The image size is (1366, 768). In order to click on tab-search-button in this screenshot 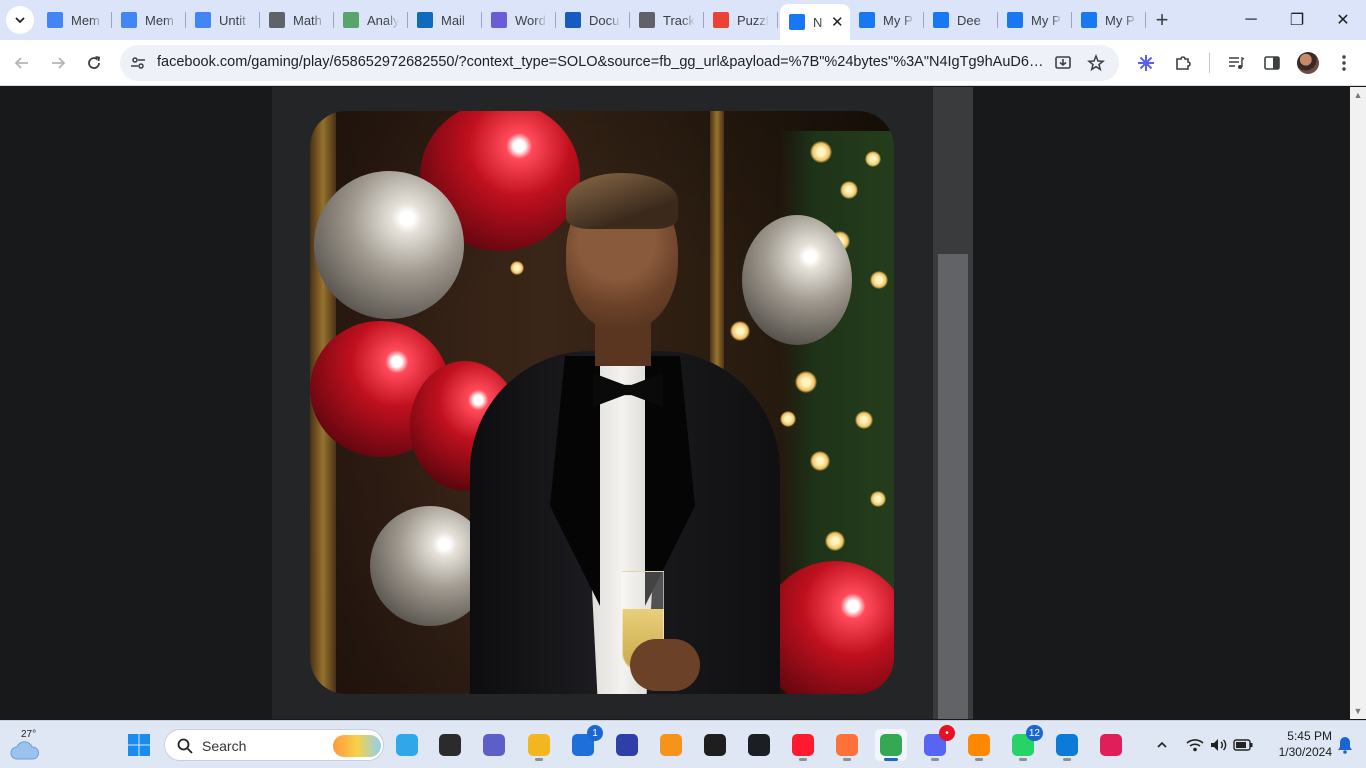, I will do `click(20, 20)`.